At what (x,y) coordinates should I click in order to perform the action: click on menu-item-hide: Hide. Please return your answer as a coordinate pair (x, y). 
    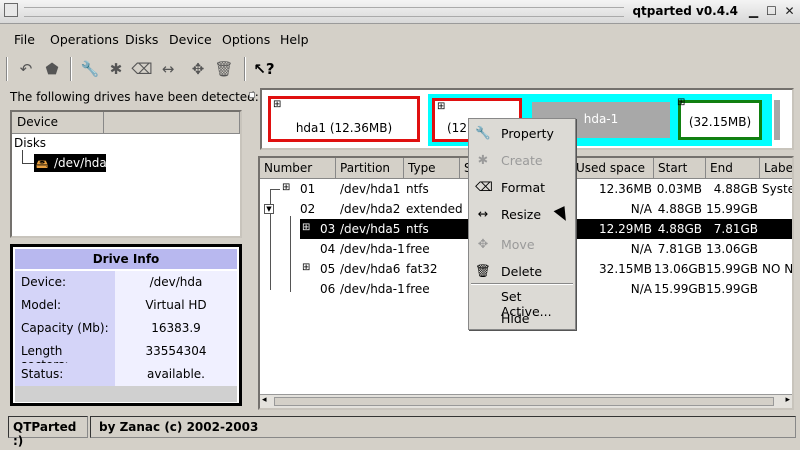
    Looking at the image, I should click on (522, 318).